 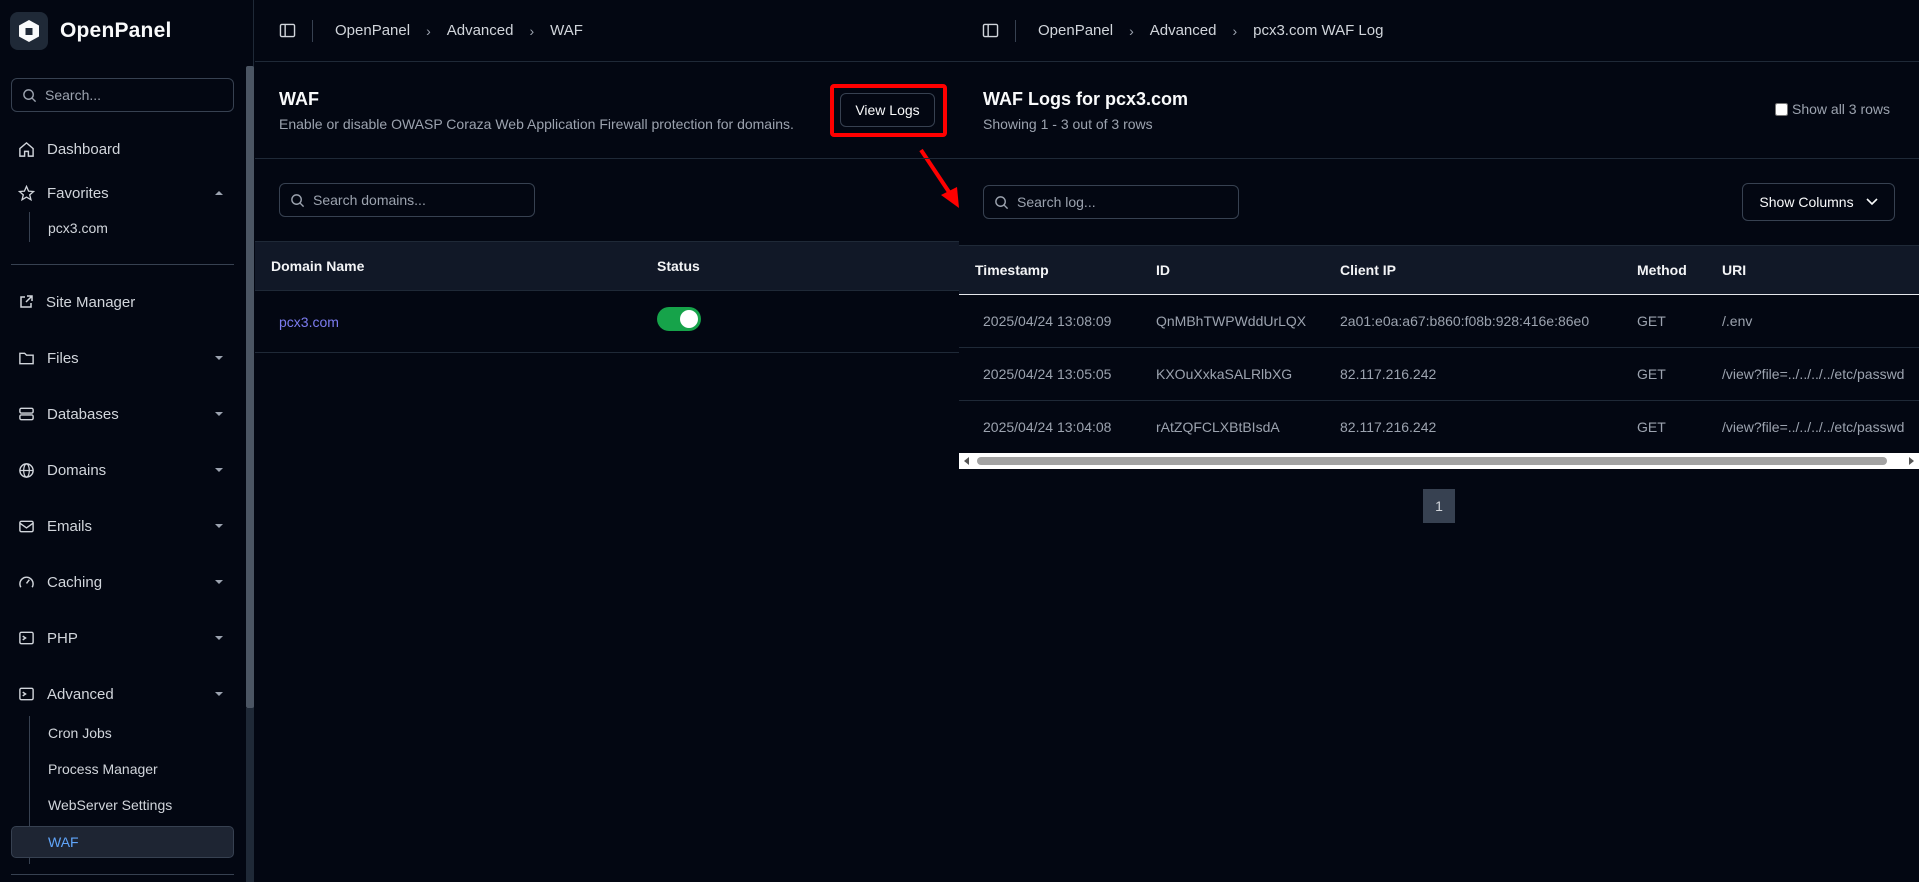 What do you see at coordinates (26, 192) in the screenshot?
I see `star-icon` at bounding box center [26, 192].